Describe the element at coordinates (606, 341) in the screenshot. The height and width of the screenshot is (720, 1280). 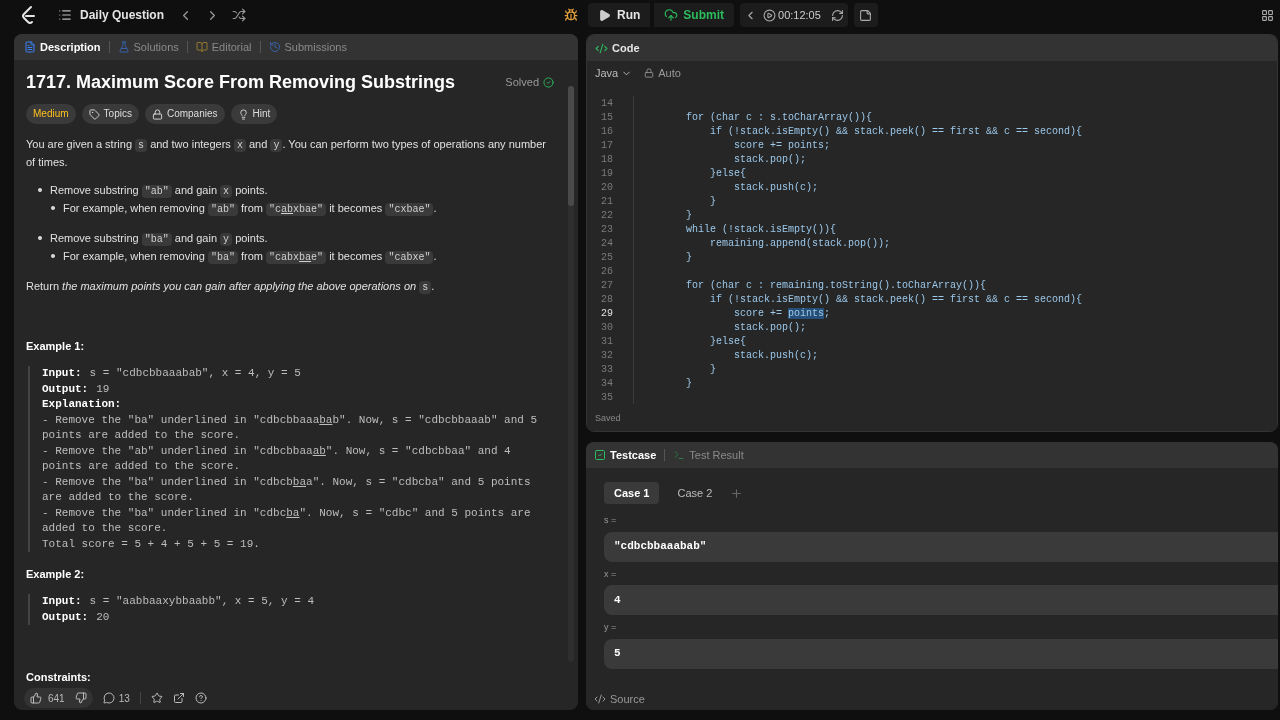
I see `line-number: 31` at that location.